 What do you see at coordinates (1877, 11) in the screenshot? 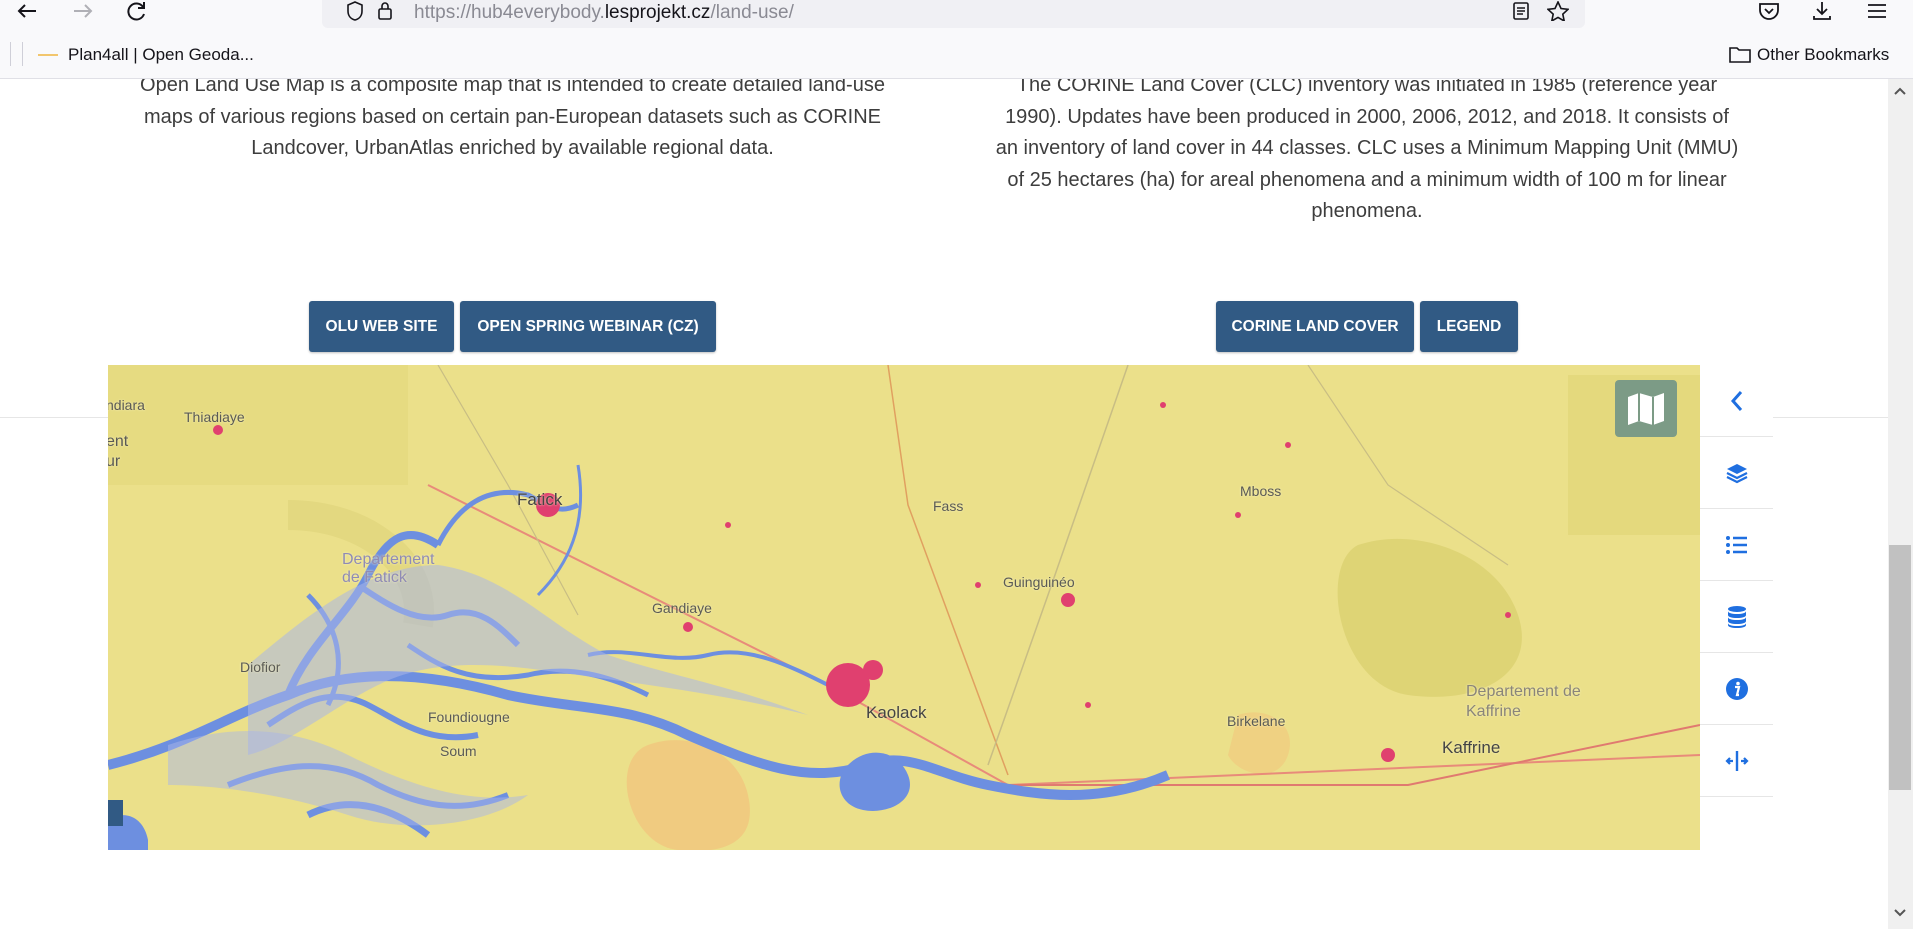
I see `menu-icon` at bounding box center [1877, 11].